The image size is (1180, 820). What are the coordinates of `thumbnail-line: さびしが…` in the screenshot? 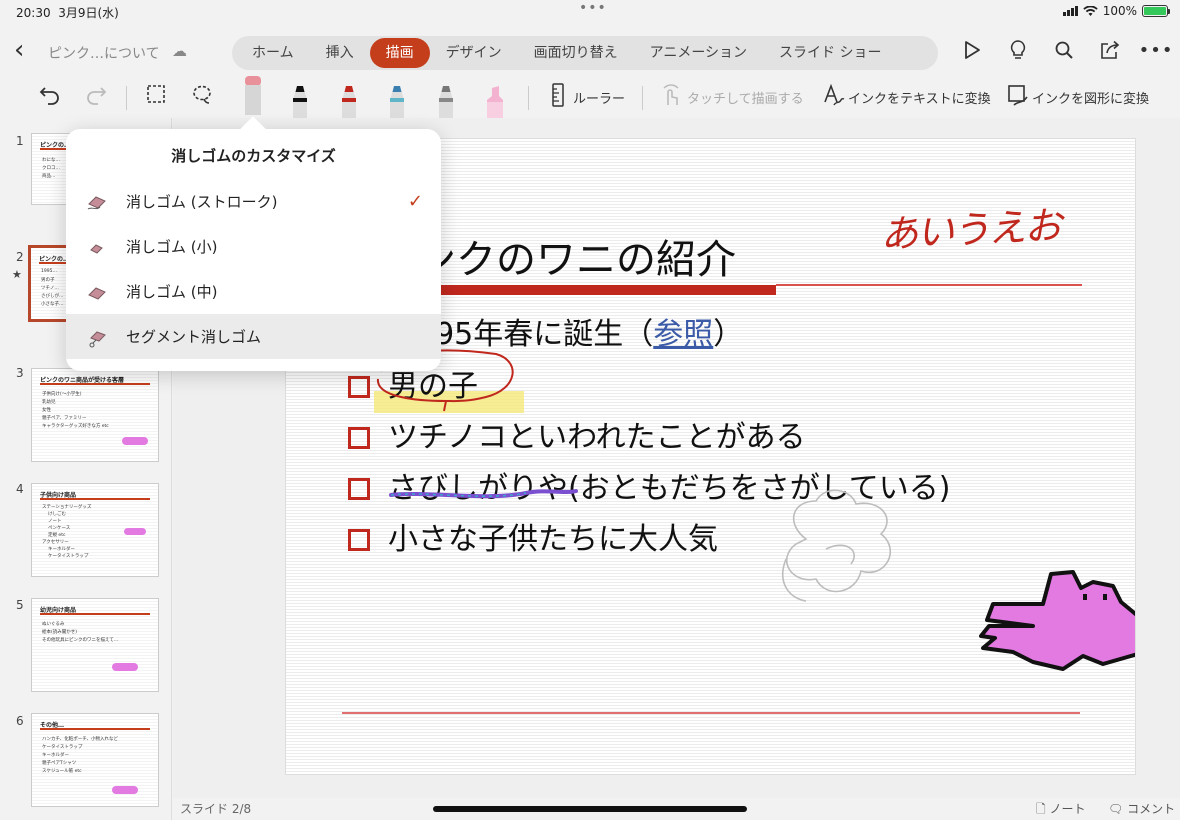 It's located at (52, 296).